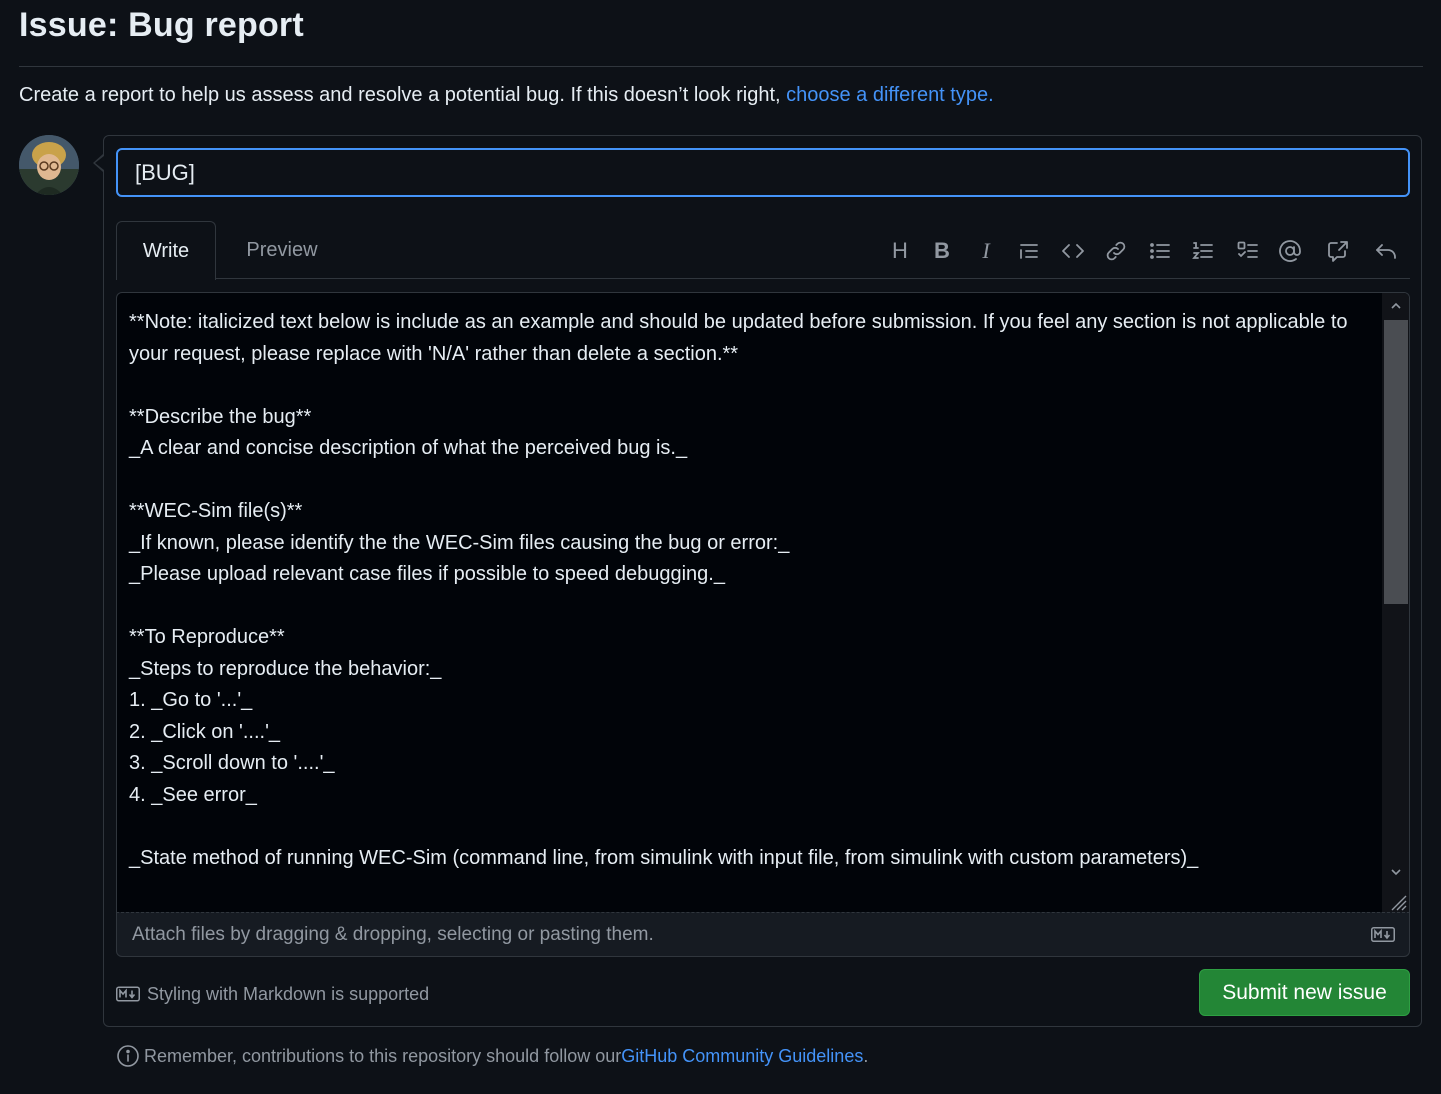 This screenshot has height=1094, width=1441. I want to click on italic-glyph: I, so click(986, 250).